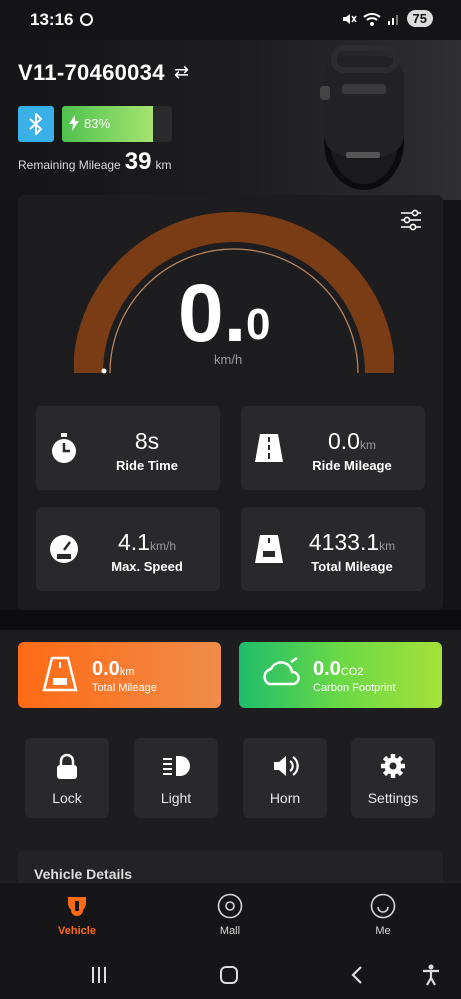 Image resolution: width=461 pixels, height=999 pixels. What do you see at coordinates (163, 165) in the screenshot?
I see `remaining-unit: km` at bounding box center [163, 165].